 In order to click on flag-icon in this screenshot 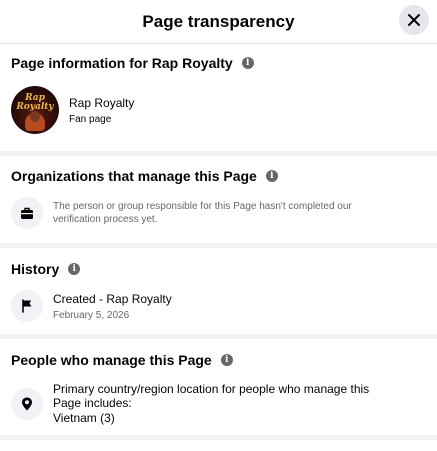, I will do `click(27, 306)`.